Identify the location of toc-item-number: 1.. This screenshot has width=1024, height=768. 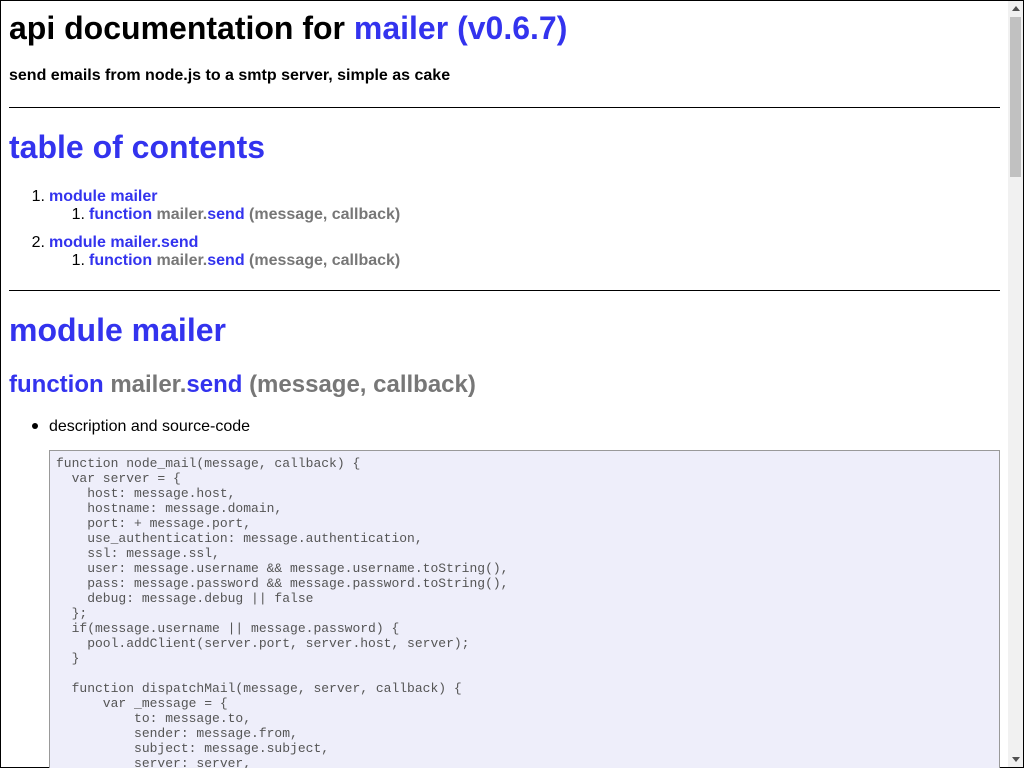
(38, 196).